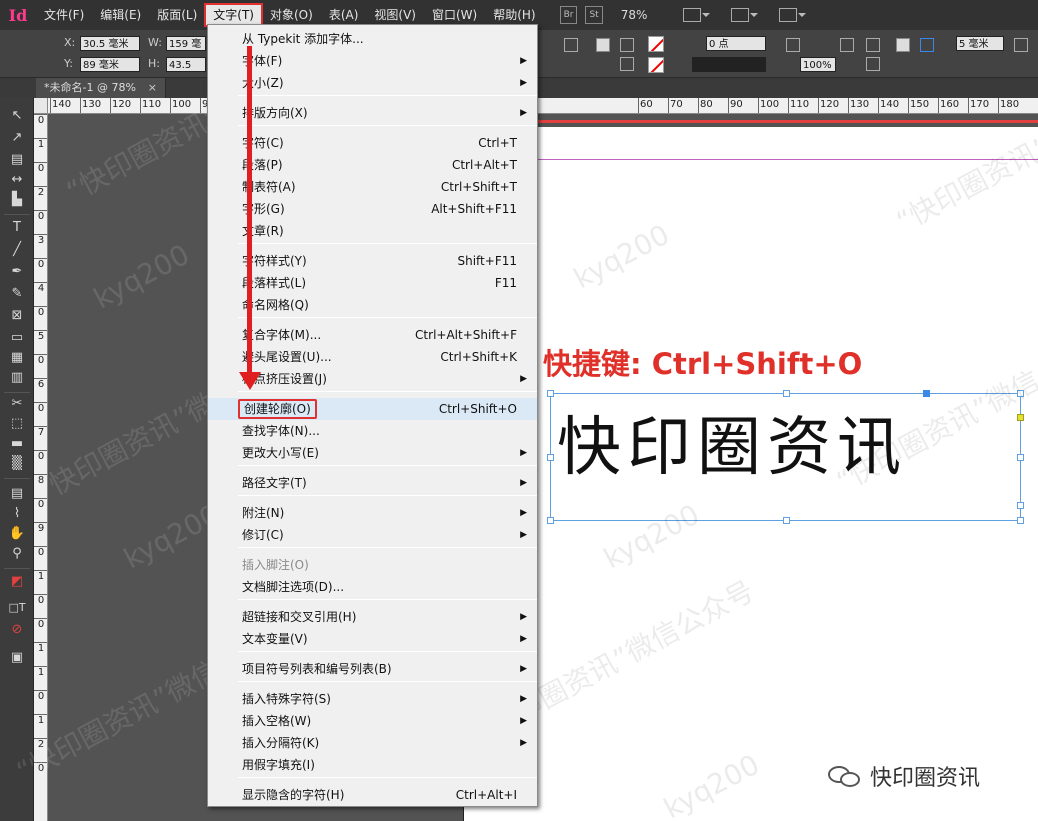  I want to click on menu-item: 字符样式(Y) Shift+F11, so click(372, 261).